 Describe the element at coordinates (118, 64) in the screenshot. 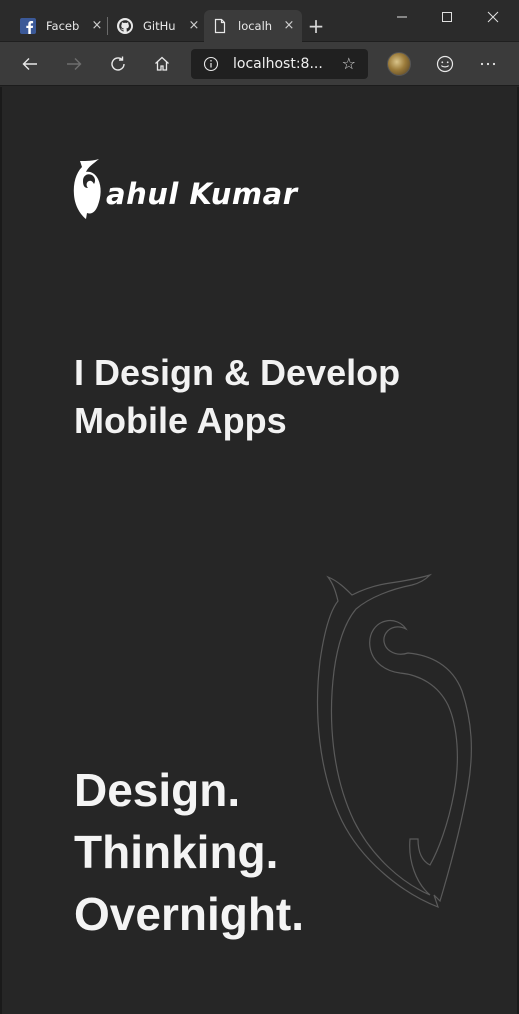

I see `refresh-icon` at that location.